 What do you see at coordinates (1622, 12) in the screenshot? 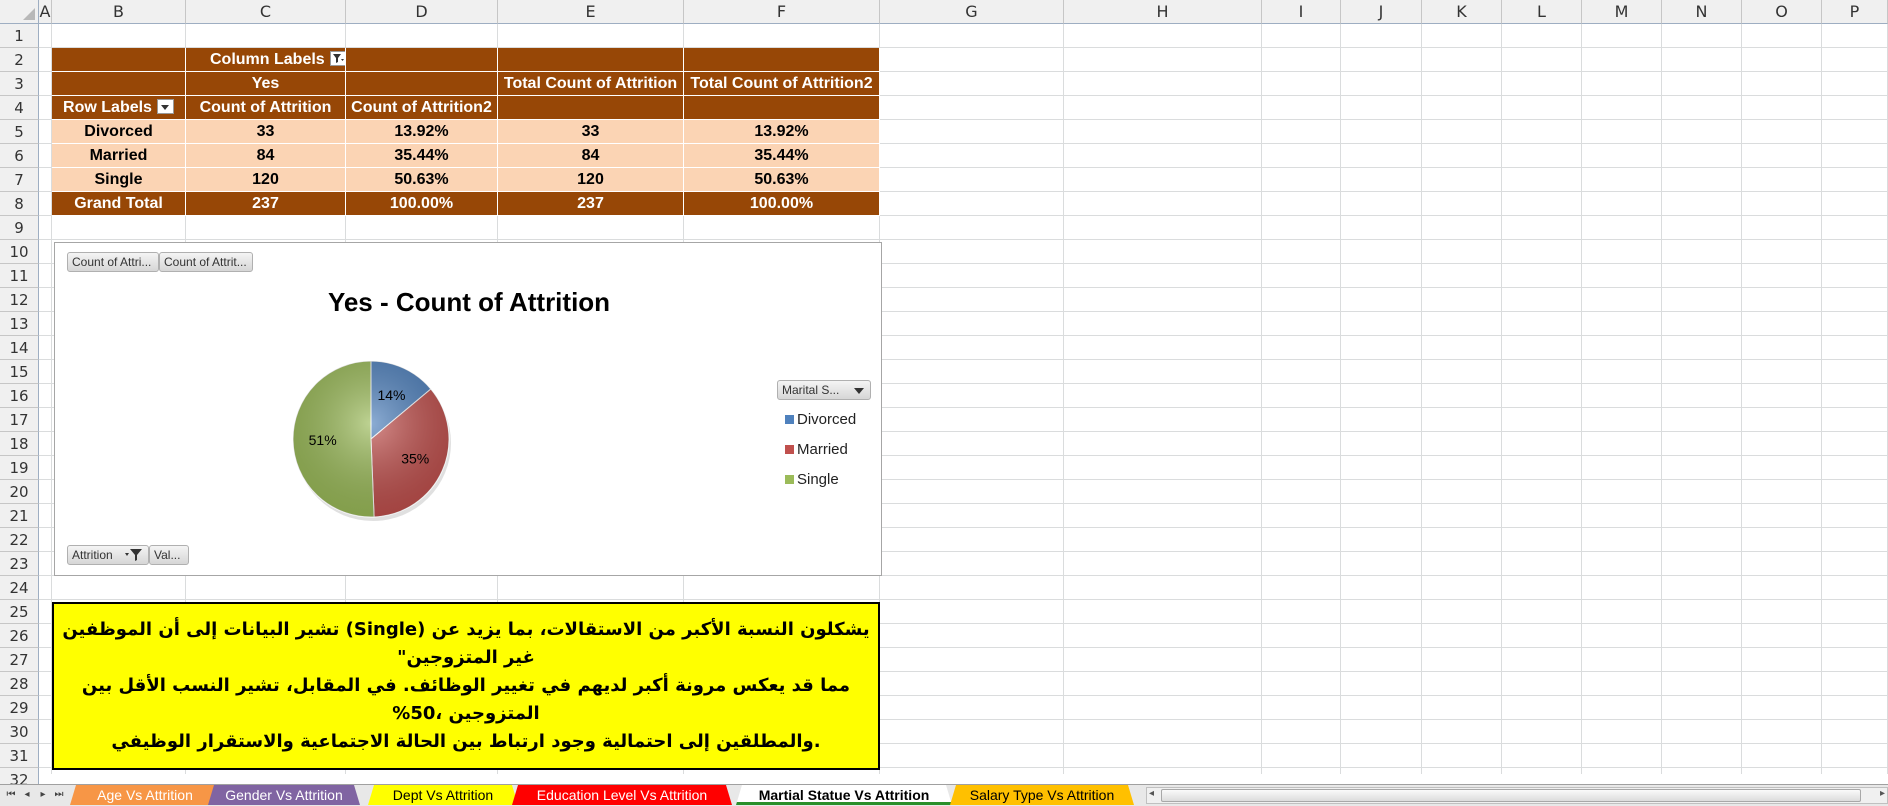
I see `column-header: M` at bounding box center [1622, 12].